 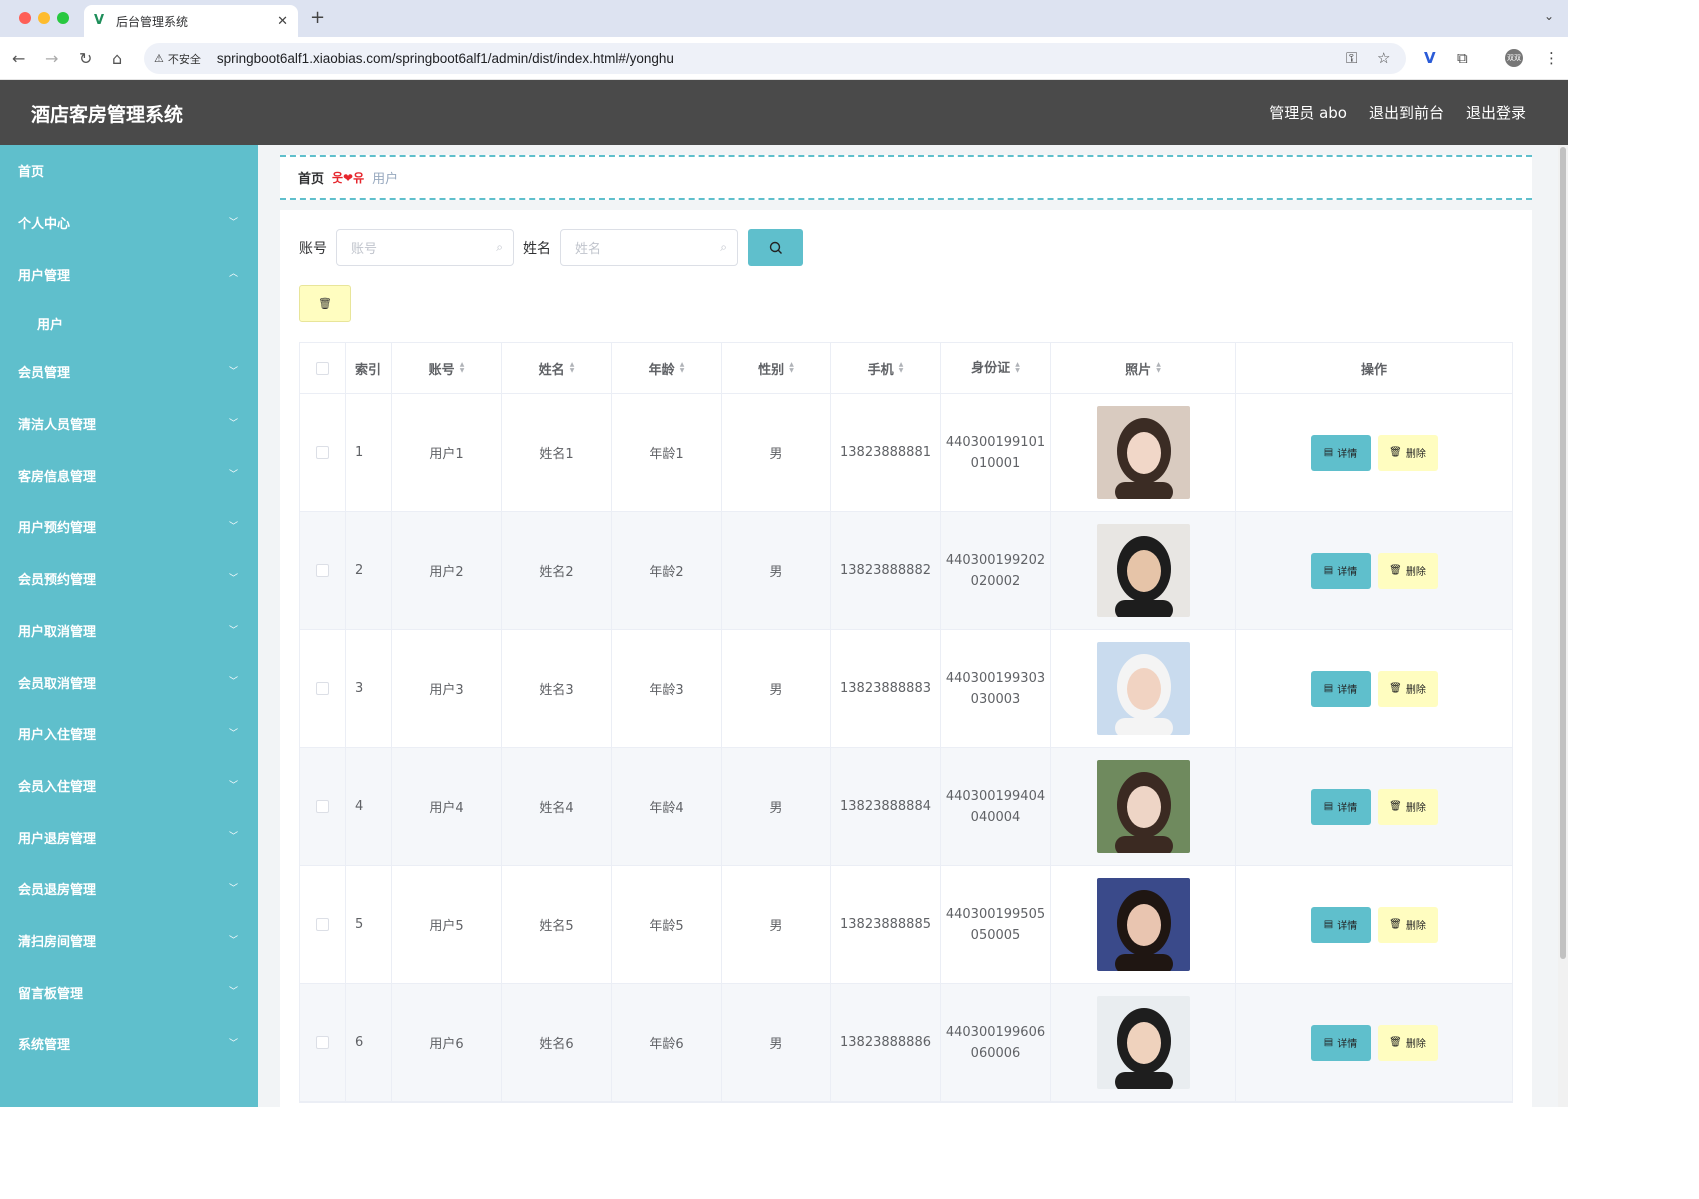 What do you see at coordinates (25, 18) in the screenshot?
I see `close-window-icon` at bounding box center [25, 18].